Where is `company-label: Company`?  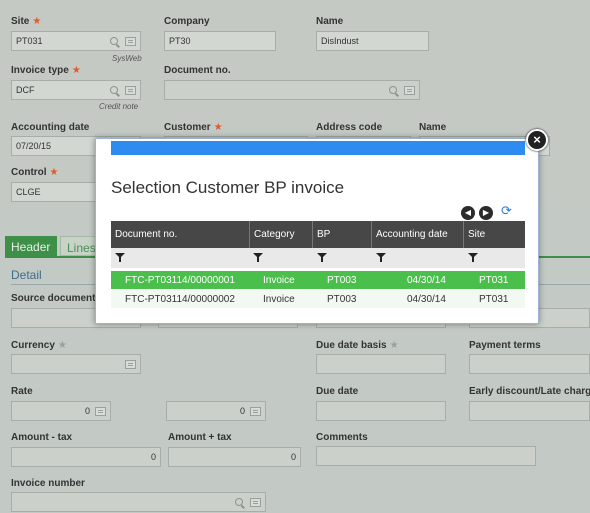 company-label: Company is located at coordinates (187, 21).